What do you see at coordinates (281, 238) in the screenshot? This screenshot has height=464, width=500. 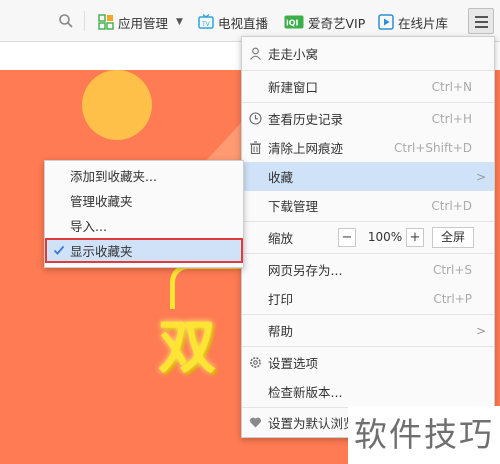 I see `zoom-label: 缩放` at bounding box center [281, 238].